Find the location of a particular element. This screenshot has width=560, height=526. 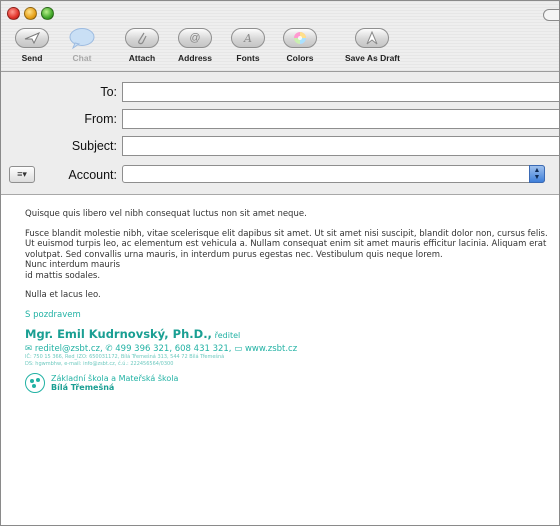

from-label: From: is located at coordinates (100, 119).